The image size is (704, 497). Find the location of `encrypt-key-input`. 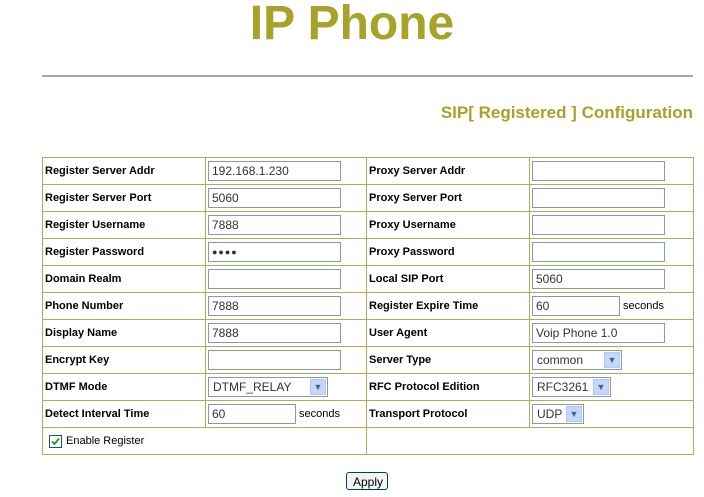

encrypt-key-input is located at coordinates (274, 360).